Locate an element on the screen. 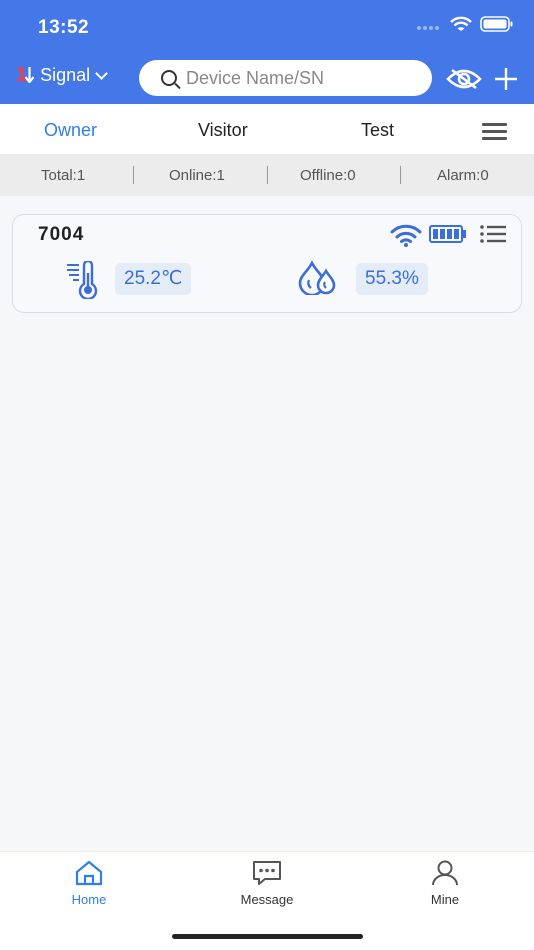 The width and height of the screenshot is (534, 950). message-icon is located at coordinates (267, 873).